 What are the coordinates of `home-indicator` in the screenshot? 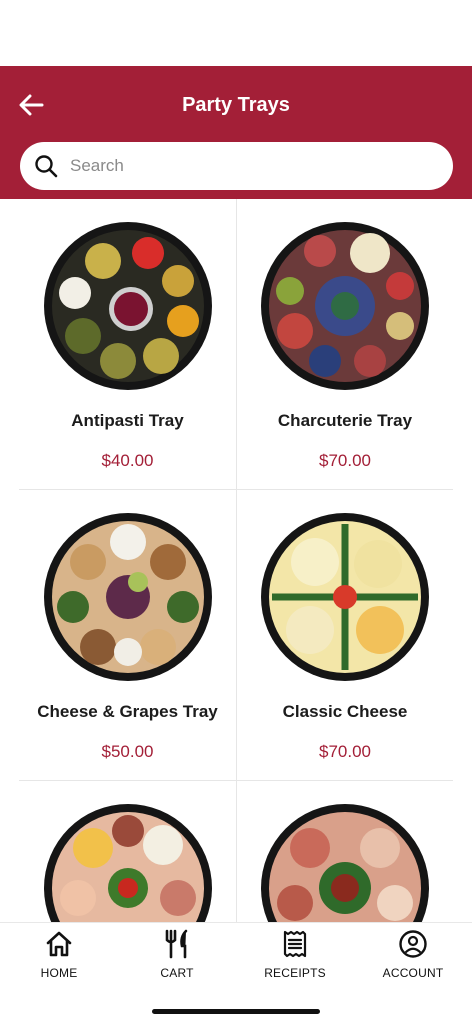 It's located at (236, 1011).